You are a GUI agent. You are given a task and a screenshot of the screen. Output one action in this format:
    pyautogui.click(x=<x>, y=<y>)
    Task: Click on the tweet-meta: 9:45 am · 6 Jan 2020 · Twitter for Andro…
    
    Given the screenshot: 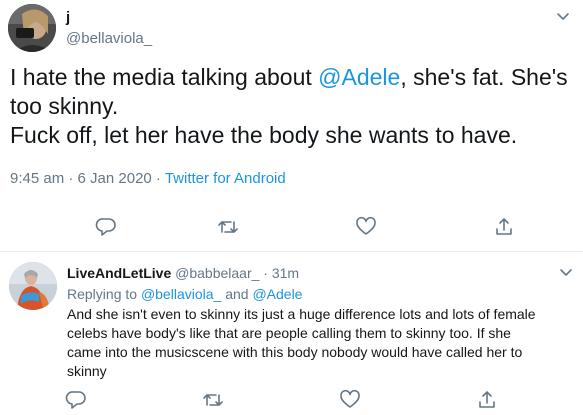 What is the action you would take?
    pyautogui.click(x=148, y=179)
    